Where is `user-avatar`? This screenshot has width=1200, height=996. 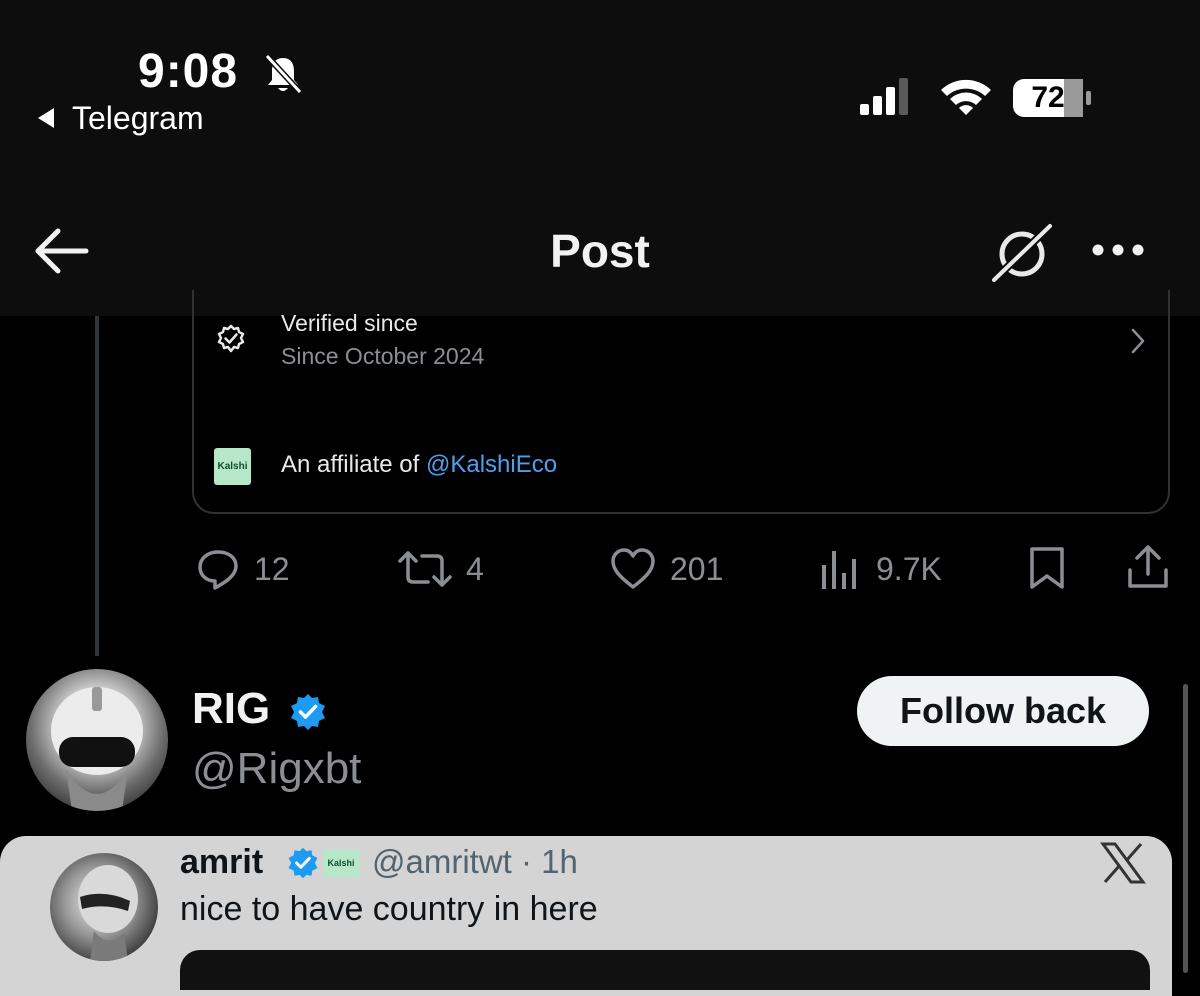
user-avatar is located at coordinates (97, 740).